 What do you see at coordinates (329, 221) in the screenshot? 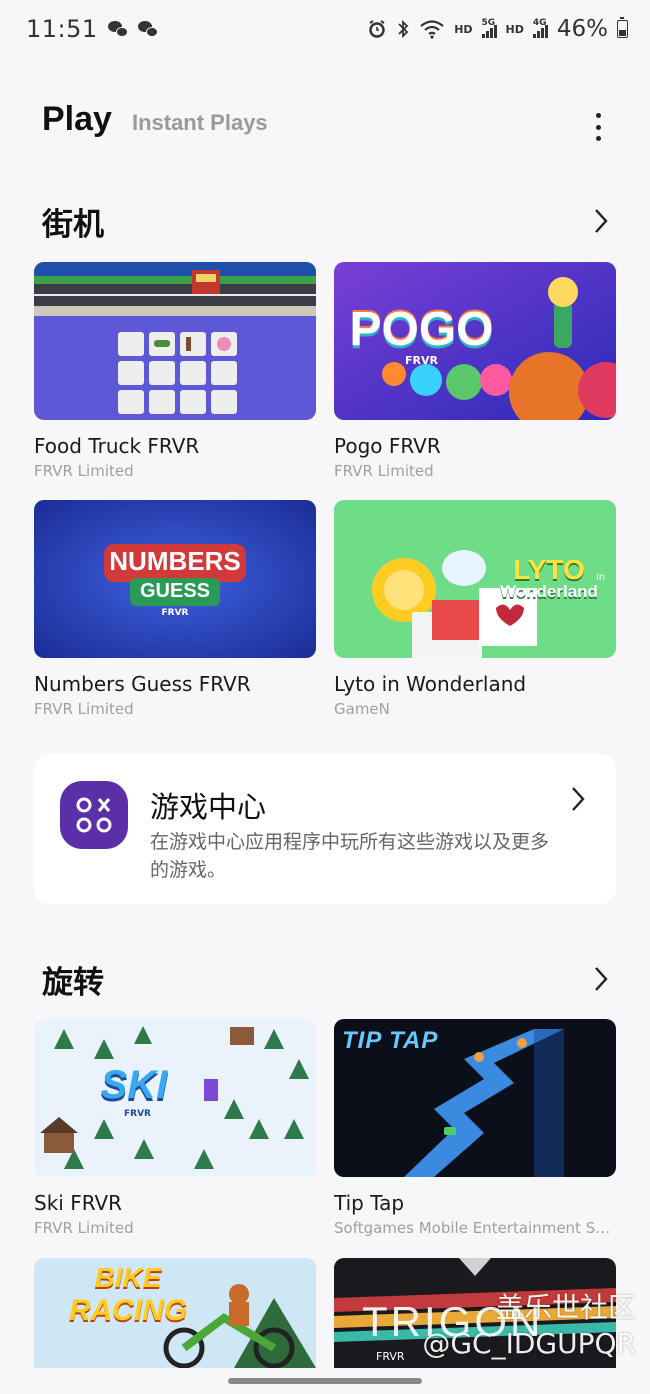
I see `section-header-arcade: 街机` at bounding box center [329, 221].